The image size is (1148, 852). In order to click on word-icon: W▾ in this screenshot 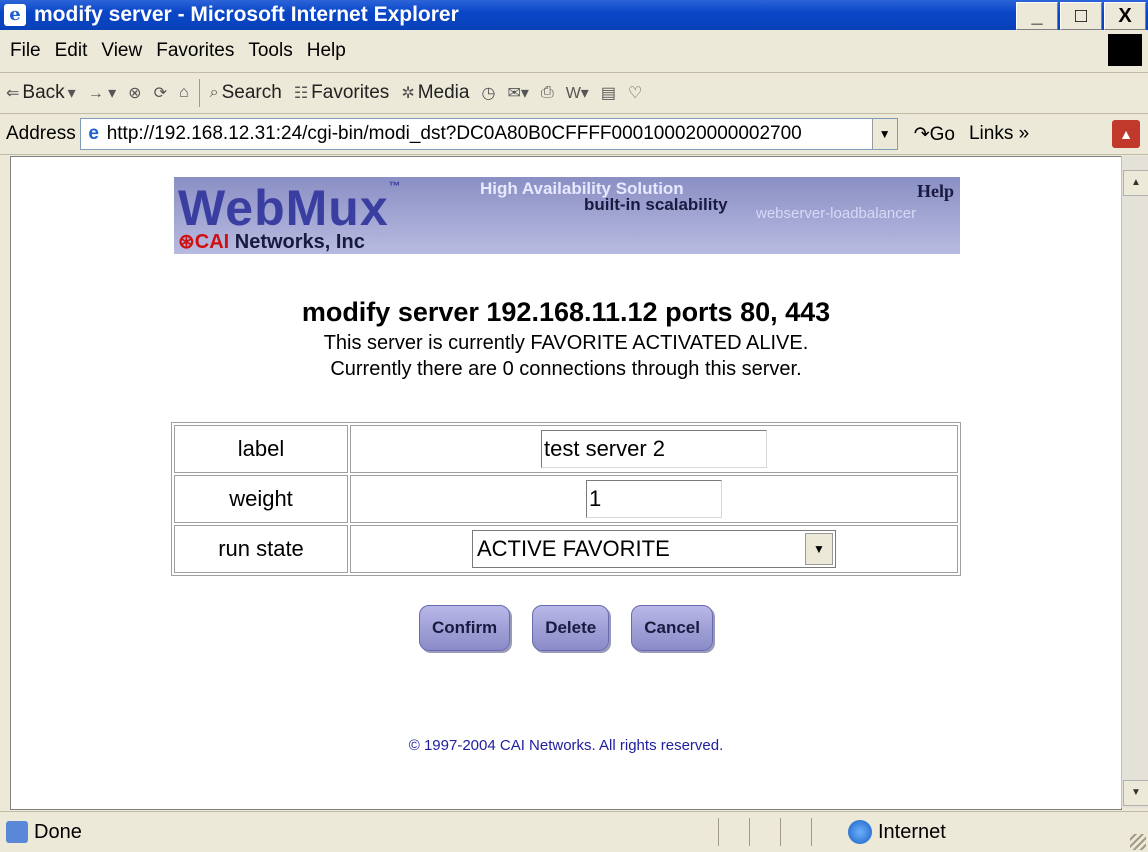, I will do `click(577, 93)`.